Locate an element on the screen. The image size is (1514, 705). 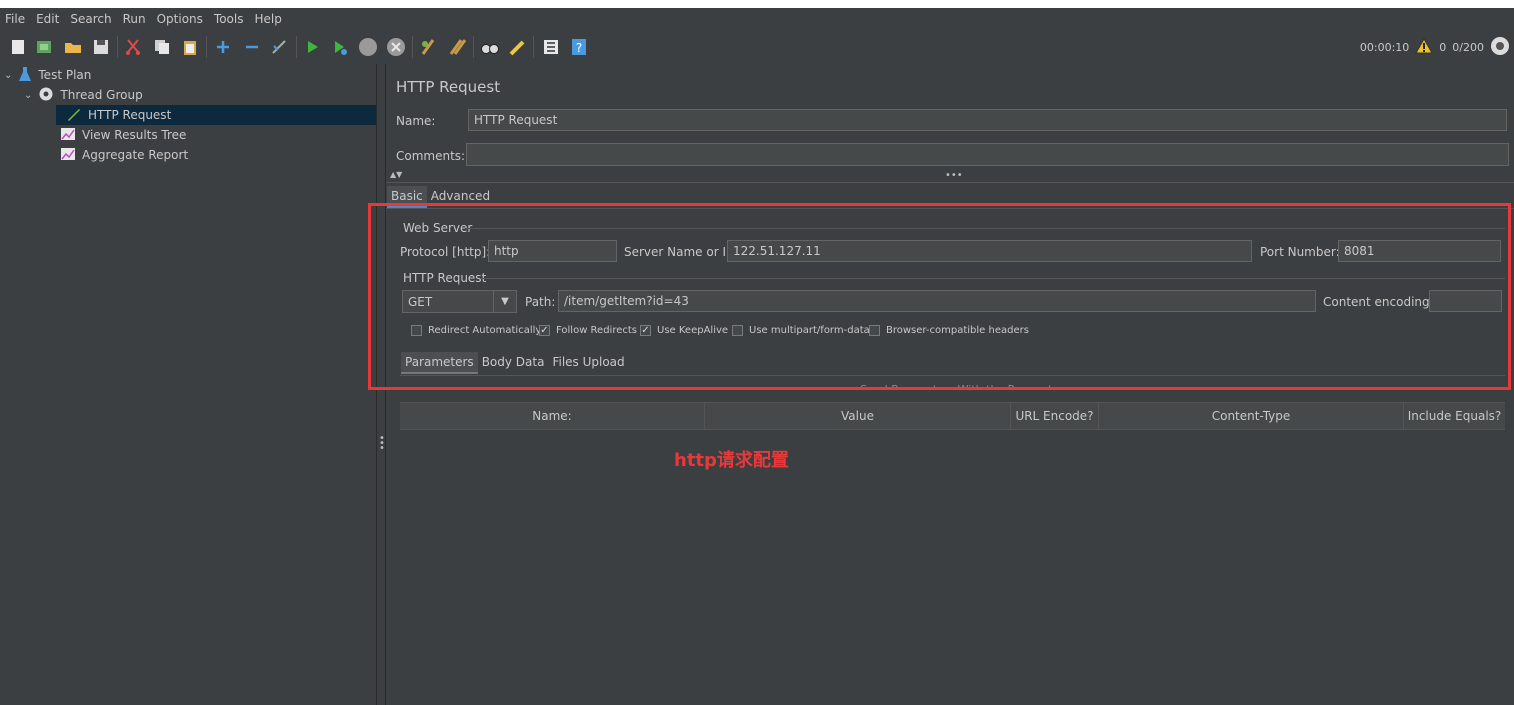
column-header-include-equals: Include Equals? is located at coordinates (1454, 416).